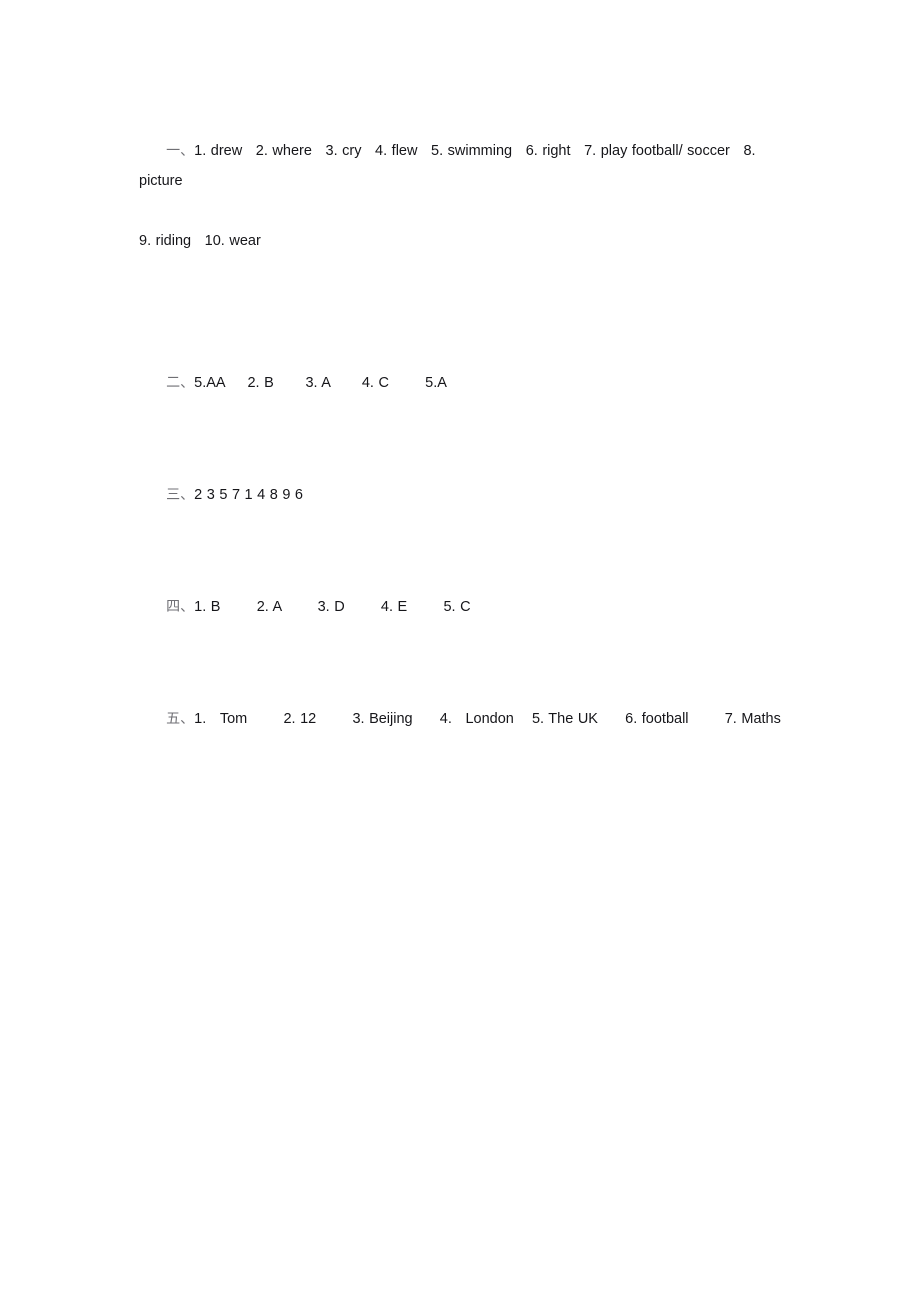  Describe the element at coordinates (180, 151) in the screenshot. I see `section-marker-1: 一、` at that location.